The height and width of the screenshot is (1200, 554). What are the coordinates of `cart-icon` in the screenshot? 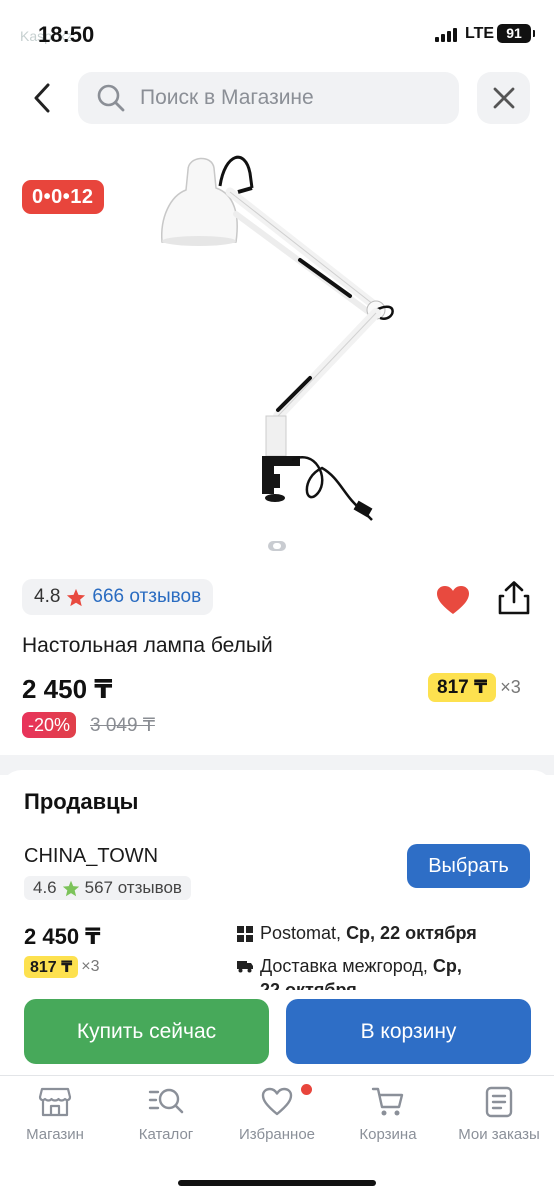 It's located at (387, 1101).